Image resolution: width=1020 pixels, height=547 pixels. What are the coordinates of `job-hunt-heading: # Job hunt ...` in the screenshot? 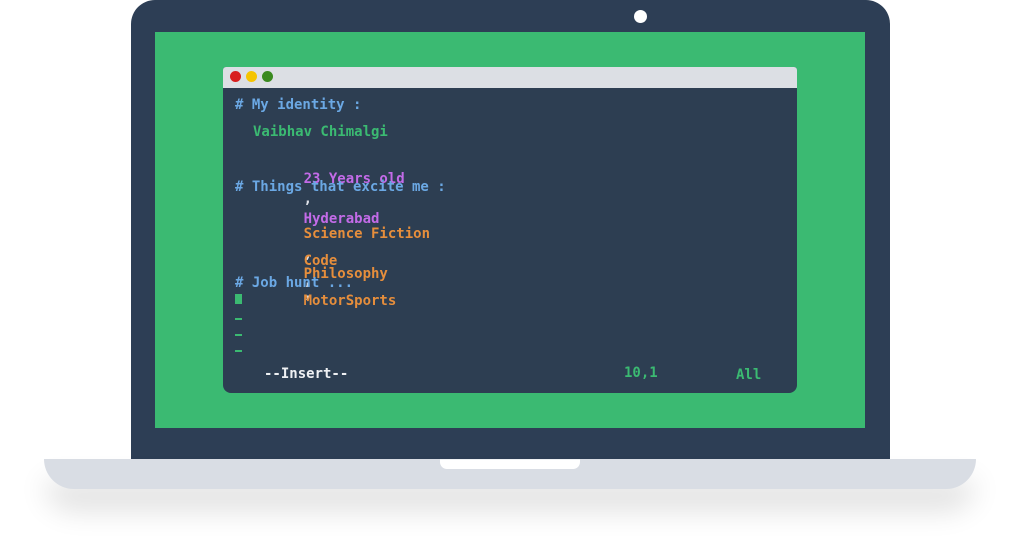 It's located at (294, 283).